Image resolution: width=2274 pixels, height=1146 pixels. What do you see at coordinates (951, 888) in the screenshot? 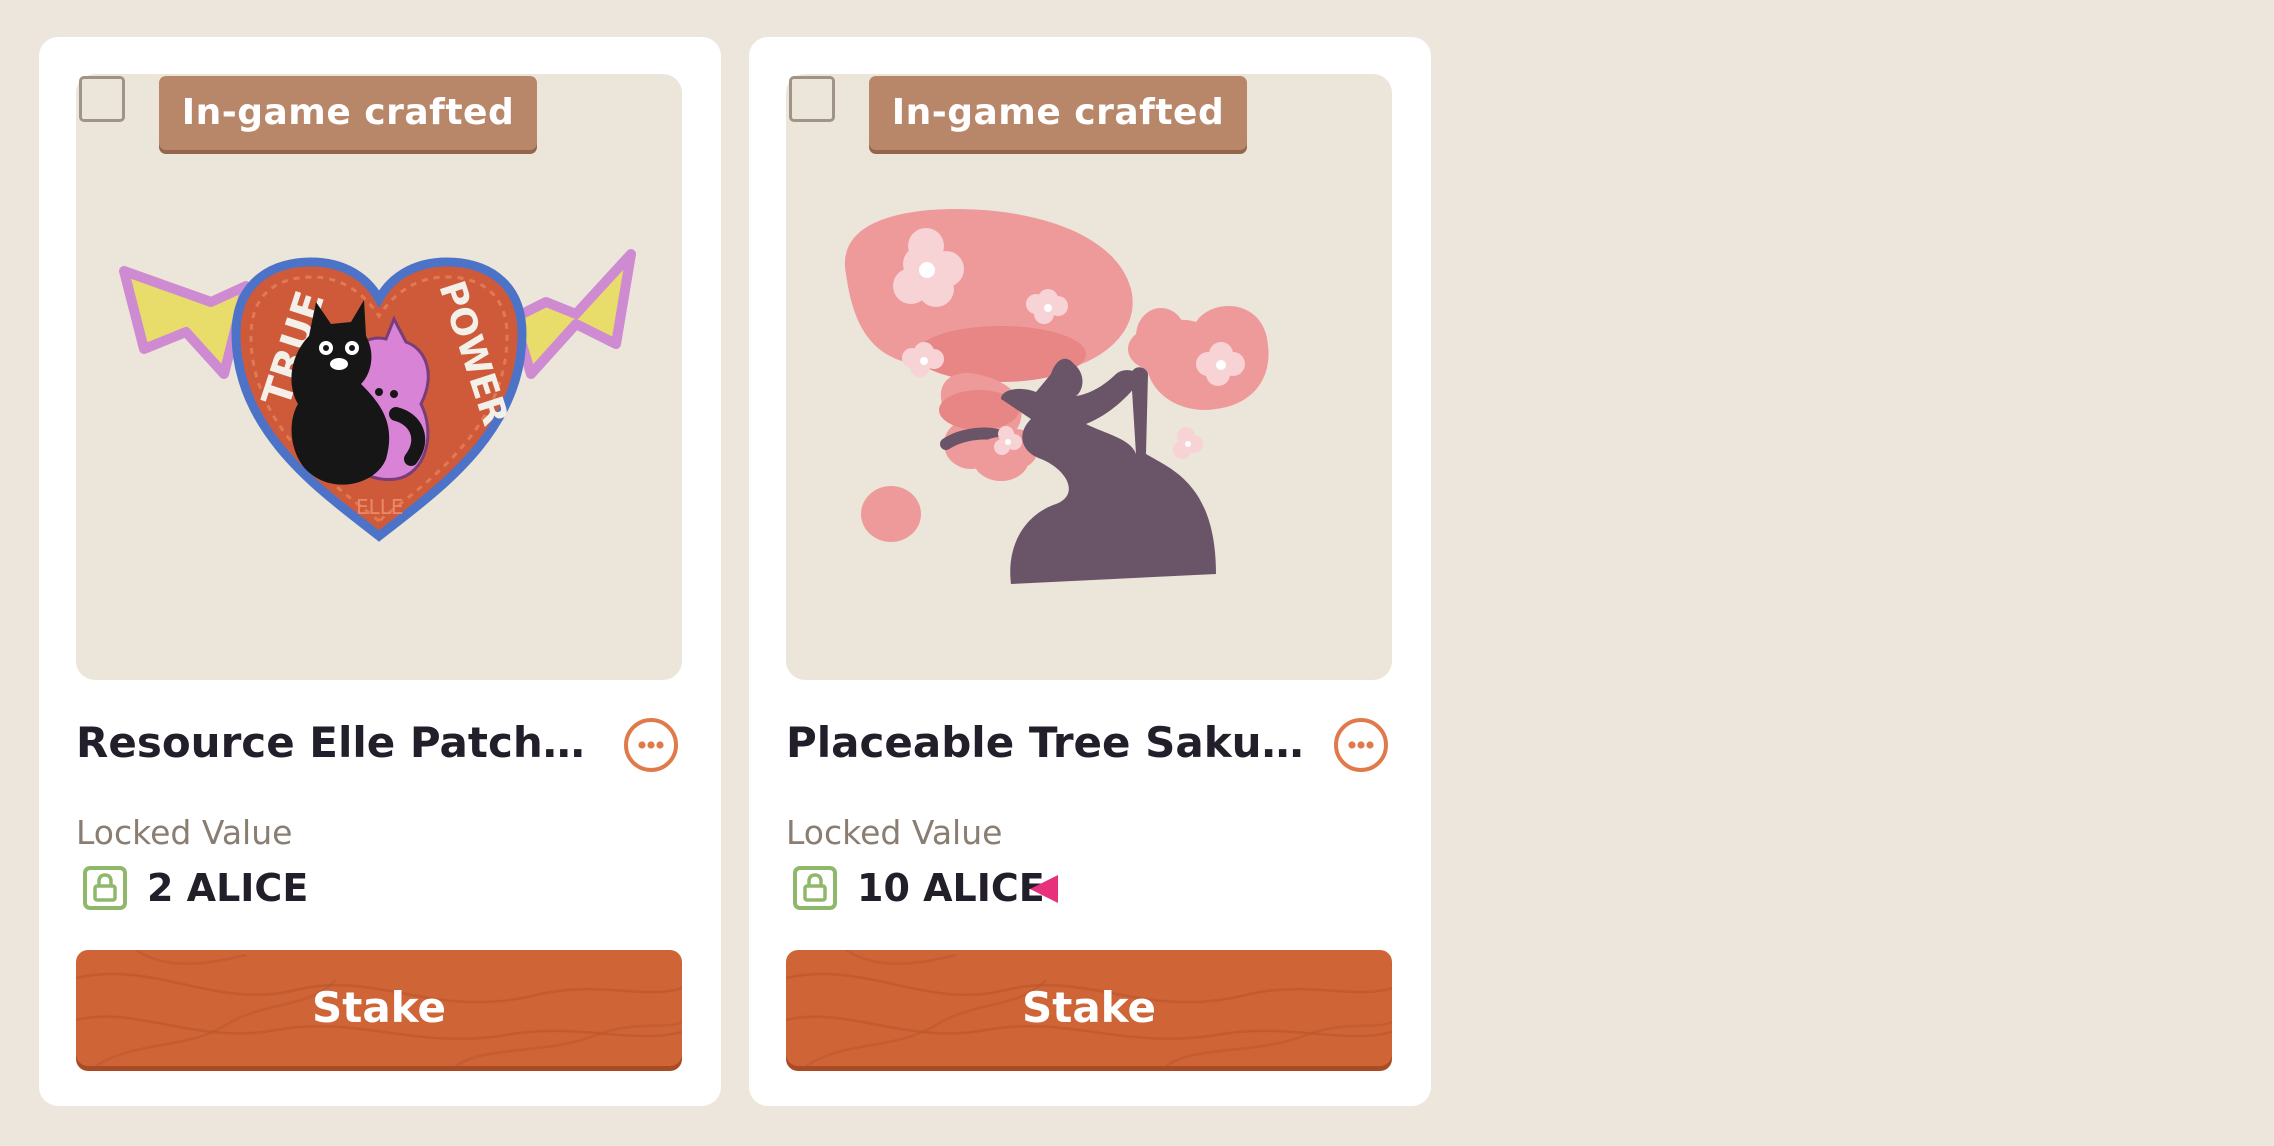
I see `locked-value-amount: 10 ALICE` at bounding box center [951, 888].